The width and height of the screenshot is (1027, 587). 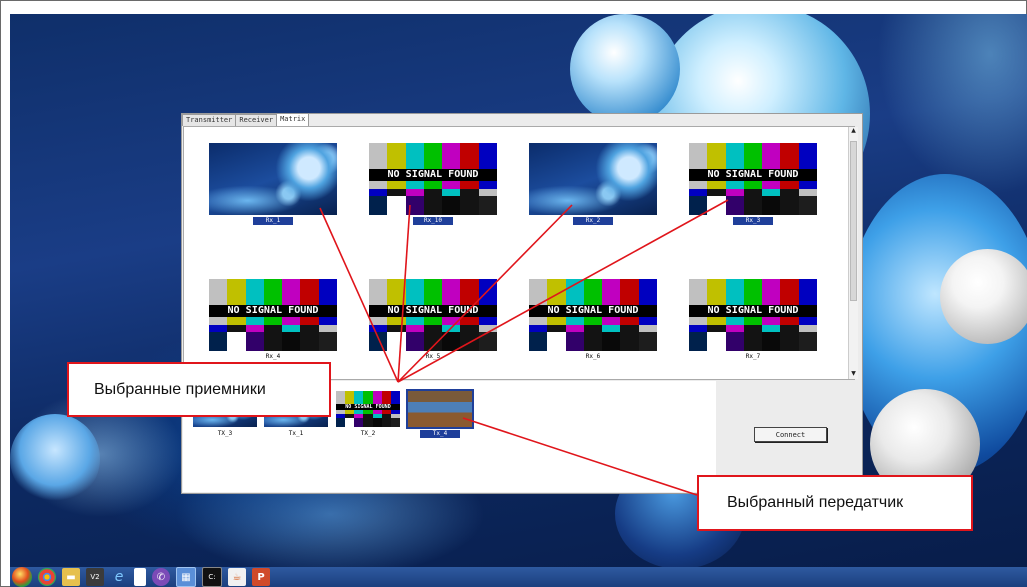 I want to click on vertical-scrollbar: ▲ ▼, so click(x=853, y=253).